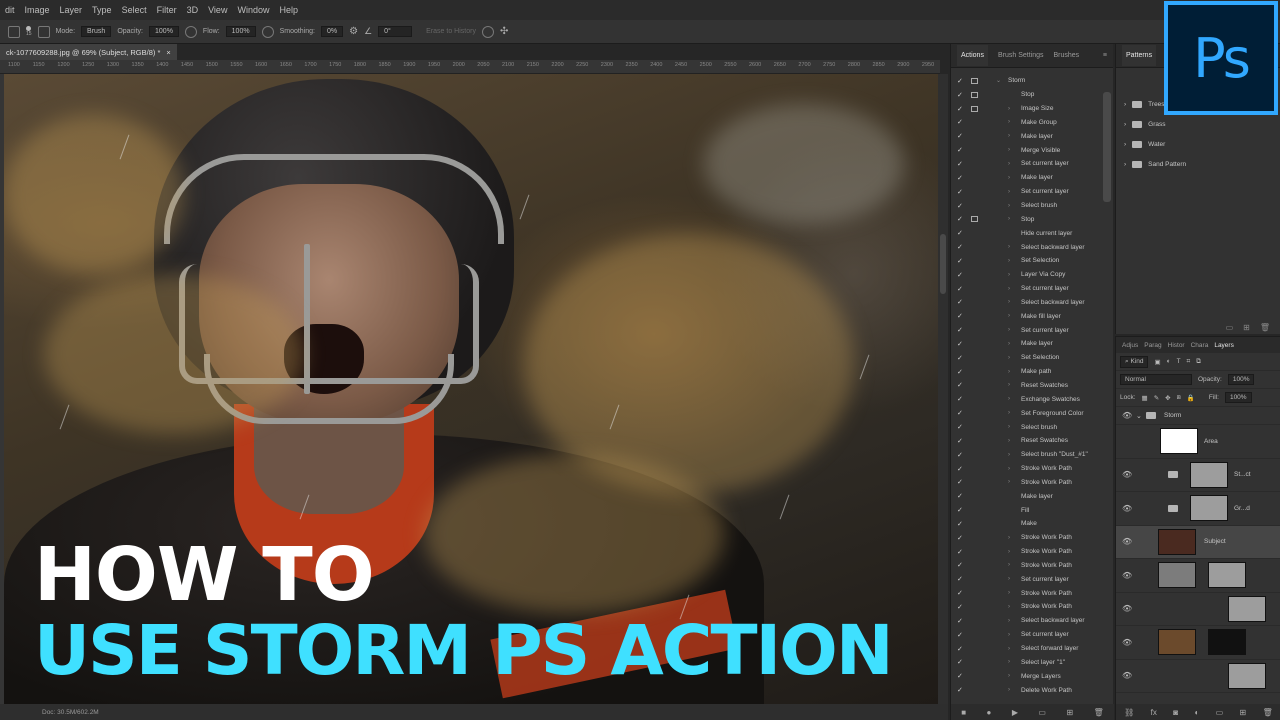 The height and width of the screenshot is (720, 1280). What do you see at coordinates (70, 712) in the screenshot?
I see `document-size-status: Doc: 30.5M/602.2M` at bounding box center [70, 712].